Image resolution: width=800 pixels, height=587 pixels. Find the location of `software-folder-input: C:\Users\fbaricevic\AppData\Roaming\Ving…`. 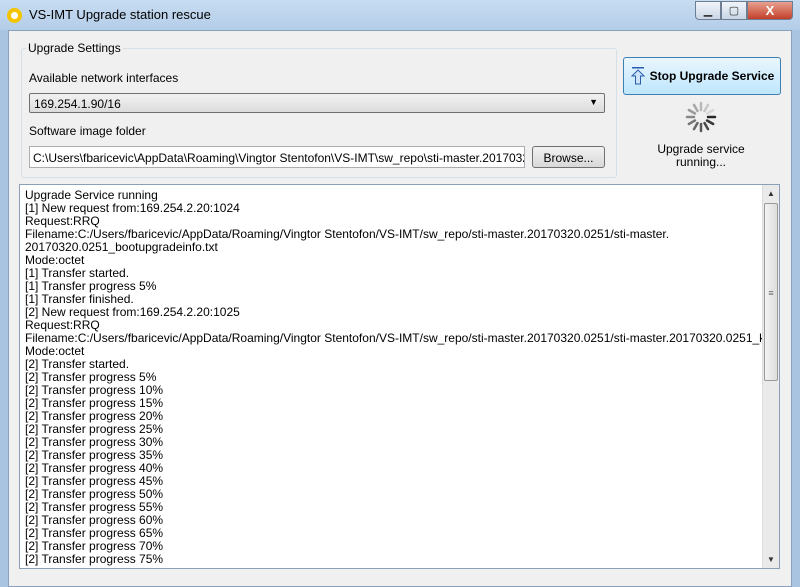

software-folder-input: C:\Users\fbaricevic\AppData\Roaming\Ving… is located at coordinates (277, 157).